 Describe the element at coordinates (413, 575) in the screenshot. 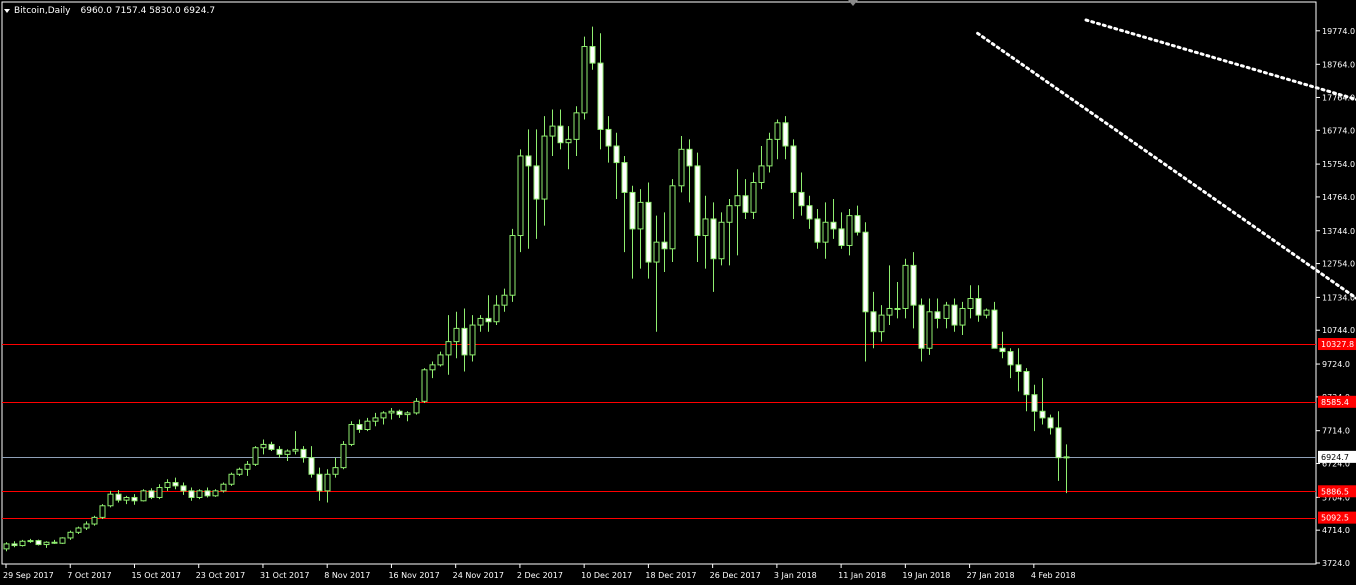

I see `time-tick-label: 16 Nov 2017` at that location.